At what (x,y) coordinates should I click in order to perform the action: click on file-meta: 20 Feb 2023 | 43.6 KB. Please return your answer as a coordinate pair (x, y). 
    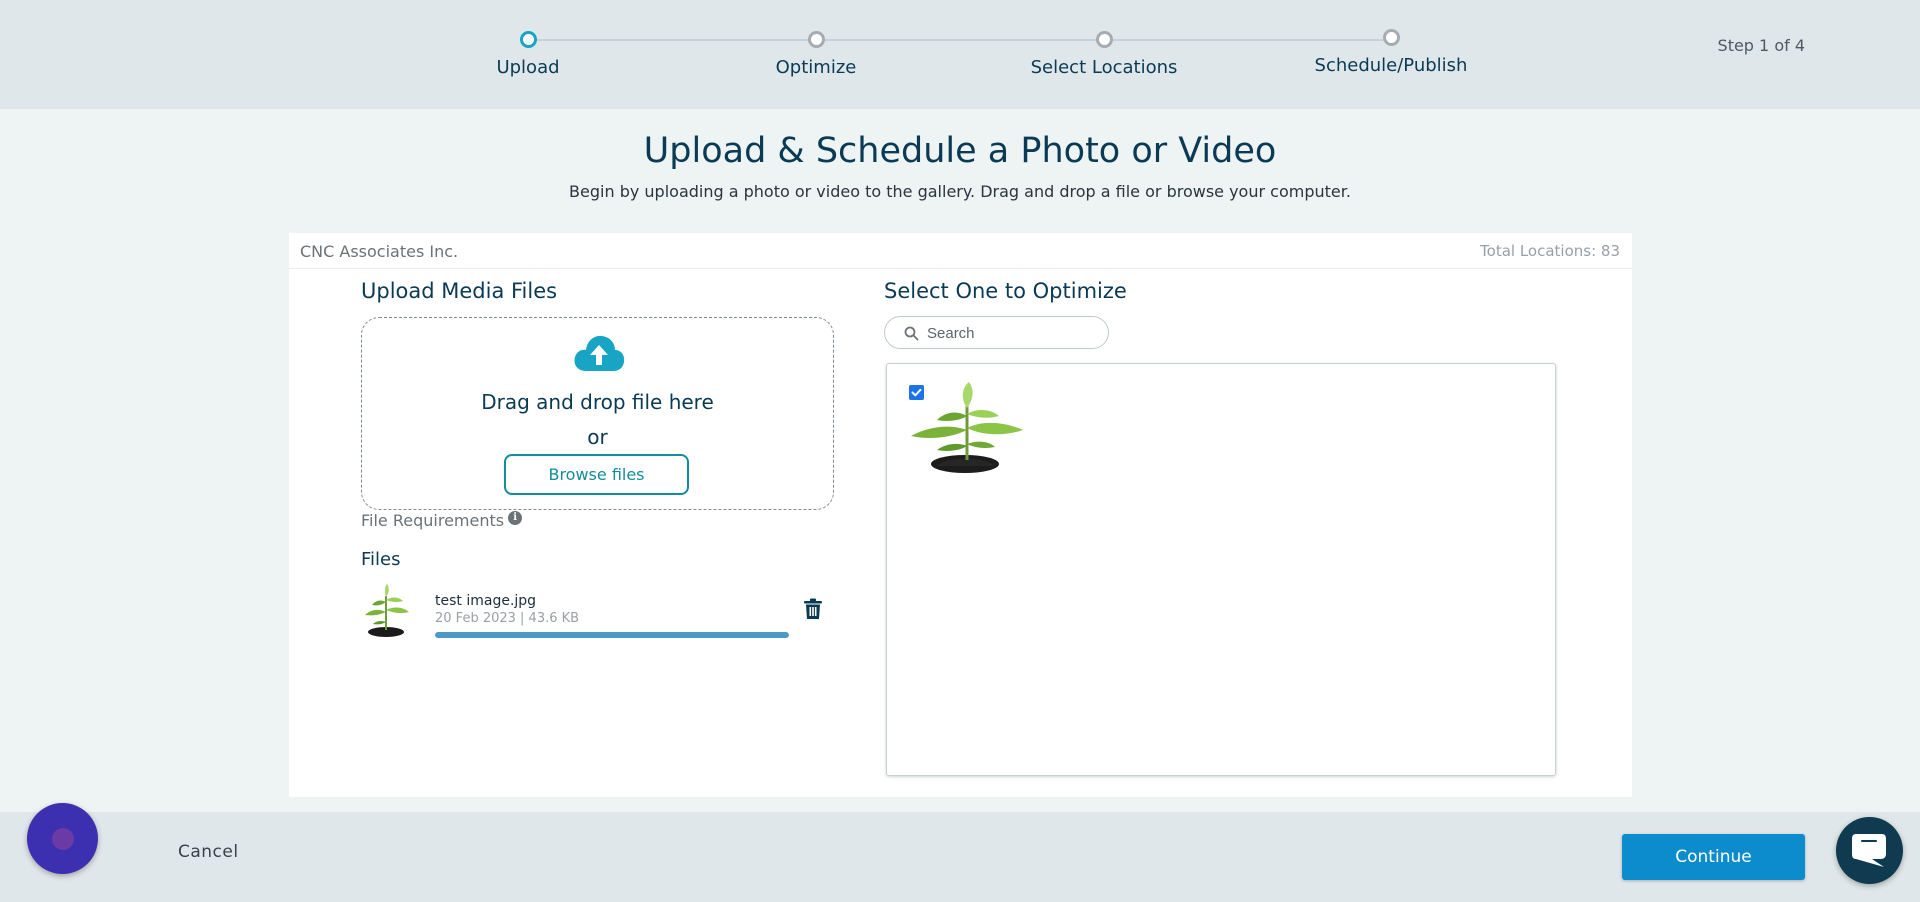
    Looking at the image, I should click on (507, 618).